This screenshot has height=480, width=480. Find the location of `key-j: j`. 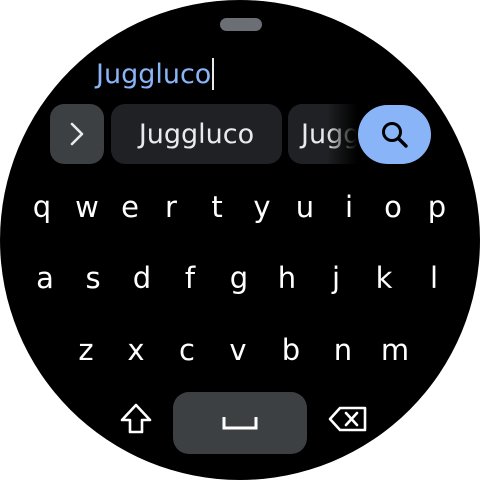

key-j: j is located at coordinates (336, 278).